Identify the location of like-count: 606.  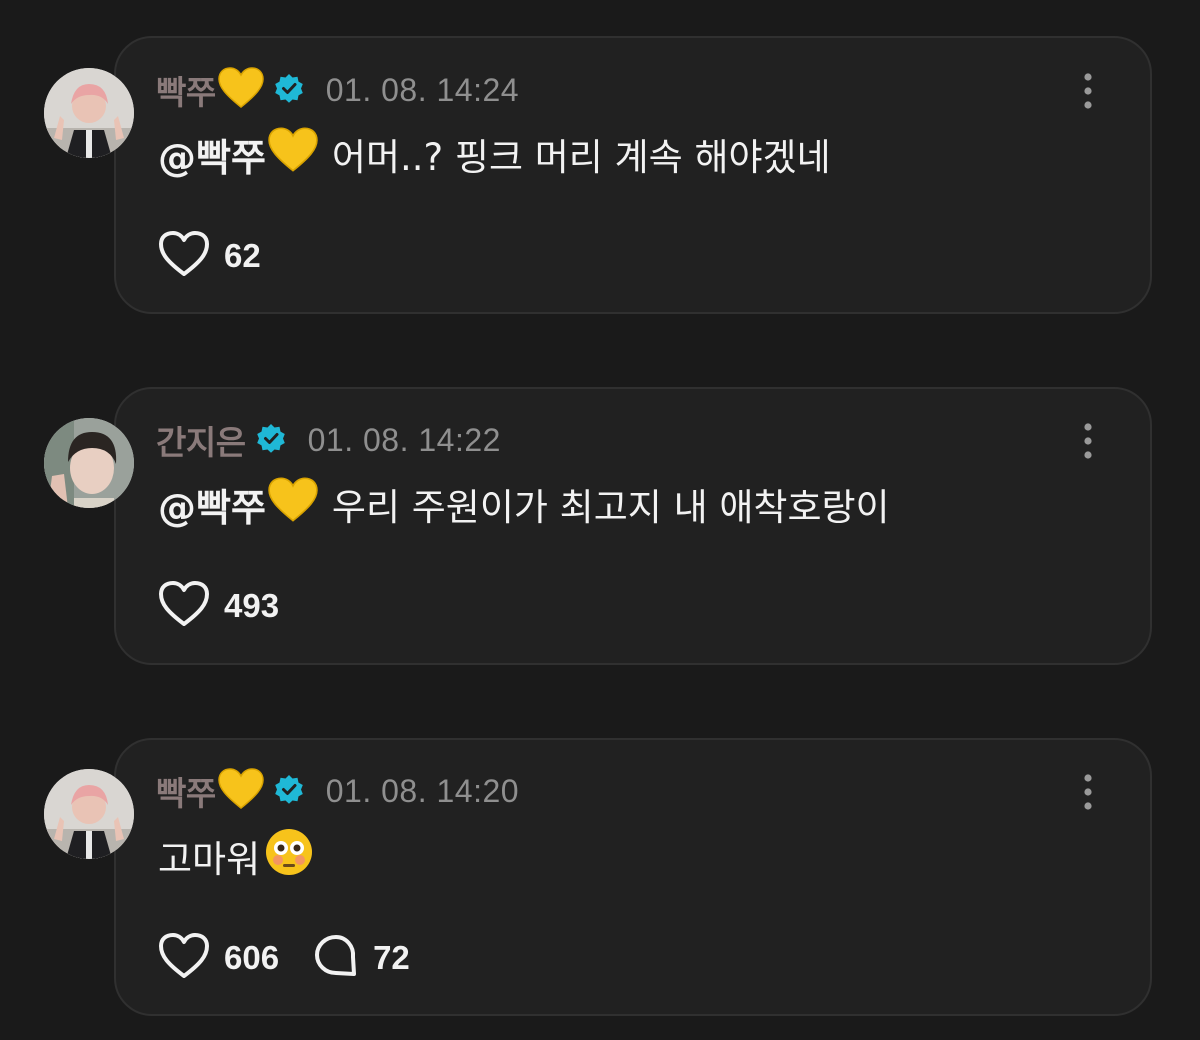
(252, 957).